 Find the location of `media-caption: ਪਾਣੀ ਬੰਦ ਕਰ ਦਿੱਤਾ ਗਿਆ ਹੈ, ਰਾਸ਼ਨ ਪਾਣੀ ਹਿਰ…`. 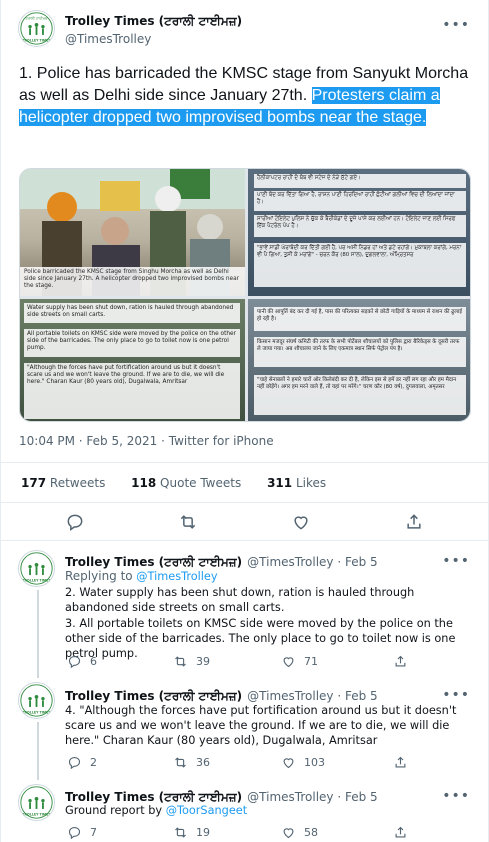

media-caption: ਪਾਣੀ ਬੰਦ ਕਰ ਦਿੱਤਾ ਗਿਆ ਹੈ, ਰਾਸ਼ਨ ਪਾਣੀ ਹਿਰ… is located at coordinates (360, 201).